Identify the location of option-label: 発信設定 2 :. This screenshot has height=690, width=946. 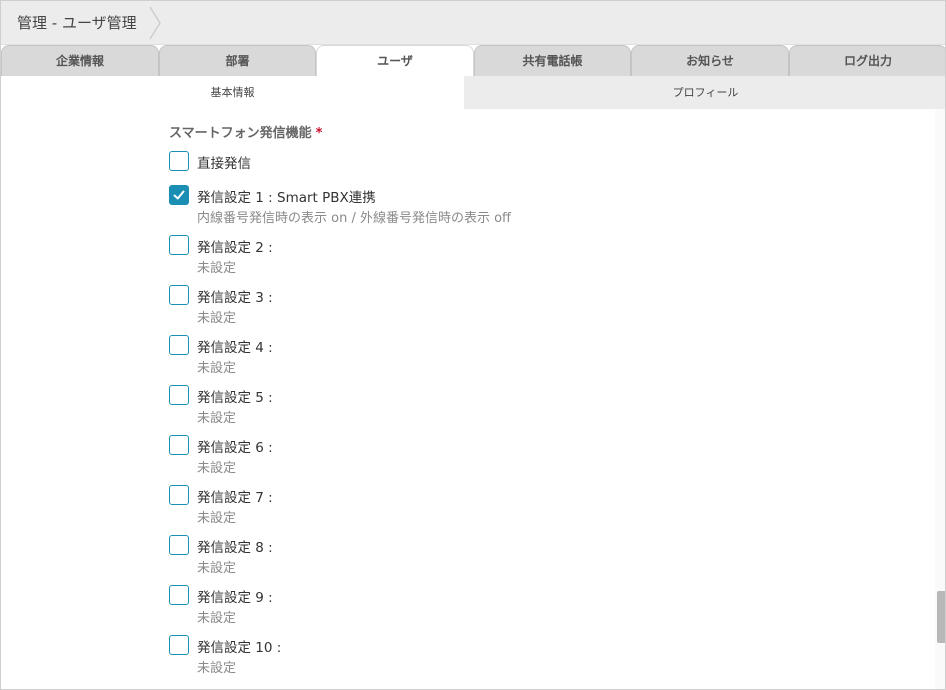
(235, 248).